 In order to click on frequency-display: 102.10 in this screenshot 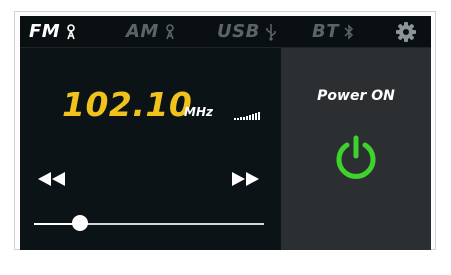, I will do `click(127, 104)`.